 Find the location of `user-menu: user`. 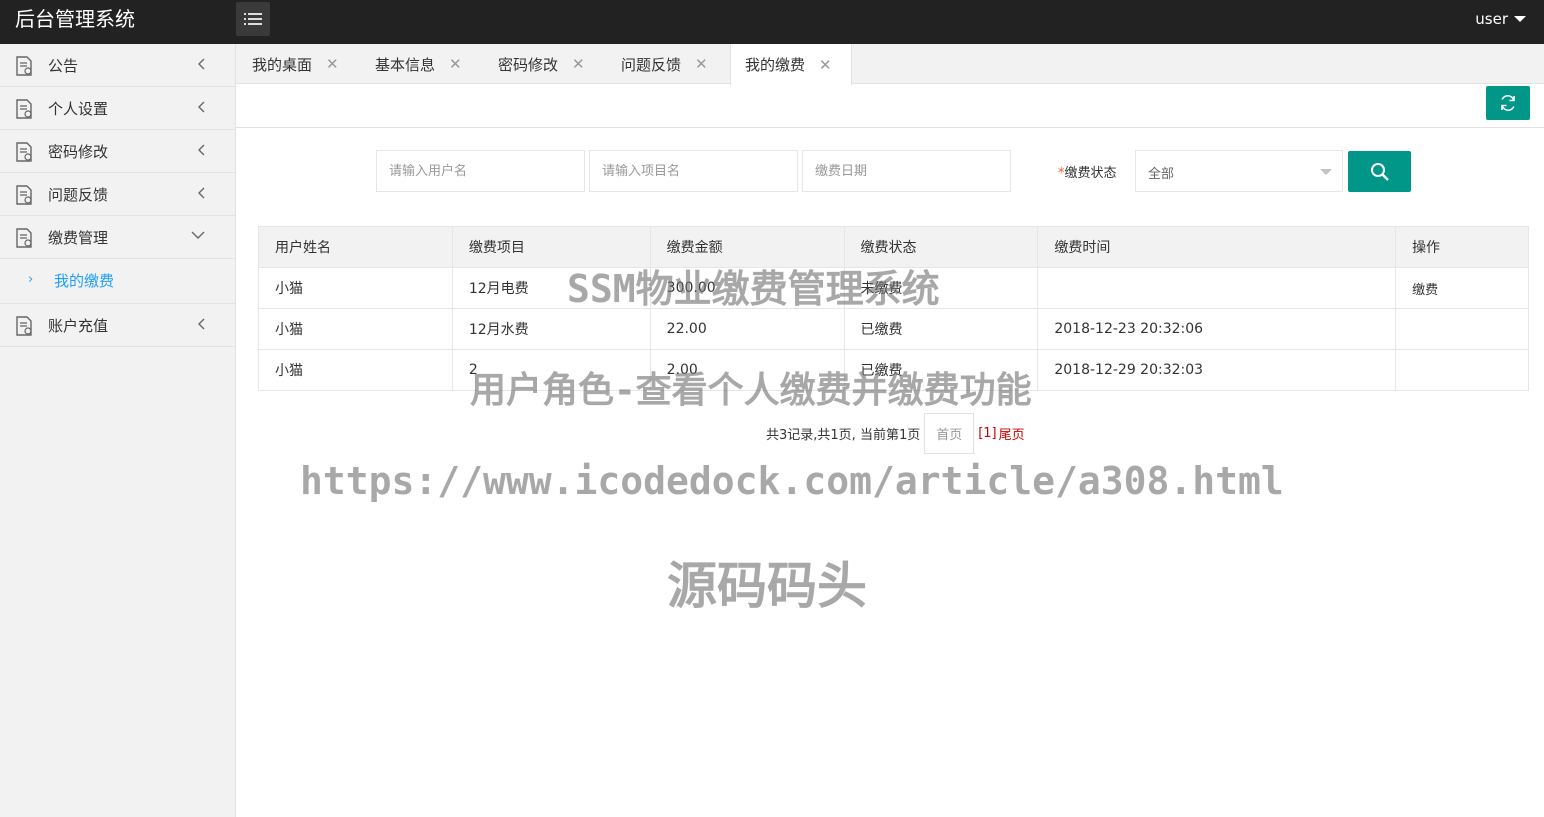

user-menu: user is located at coordinates (1500, 19).